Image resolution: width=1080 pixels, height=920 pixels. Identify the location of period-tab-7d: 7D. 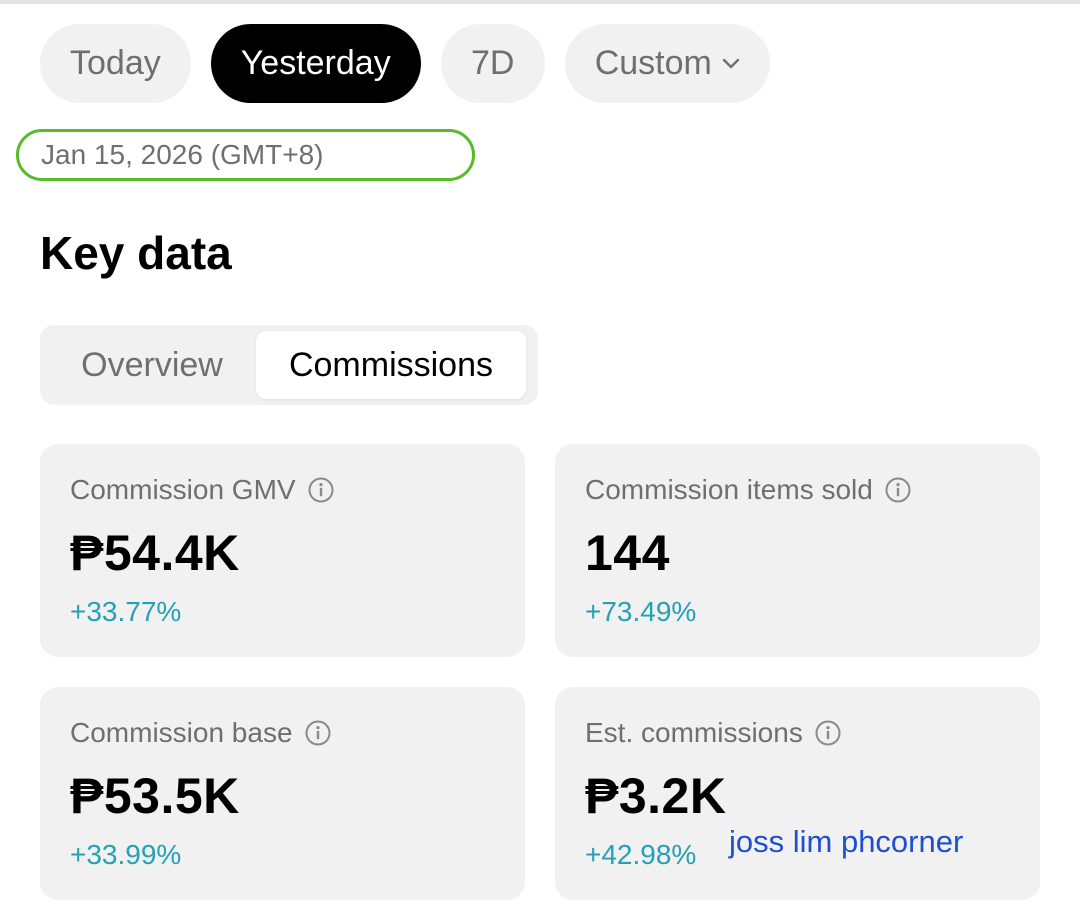
(492, 63).